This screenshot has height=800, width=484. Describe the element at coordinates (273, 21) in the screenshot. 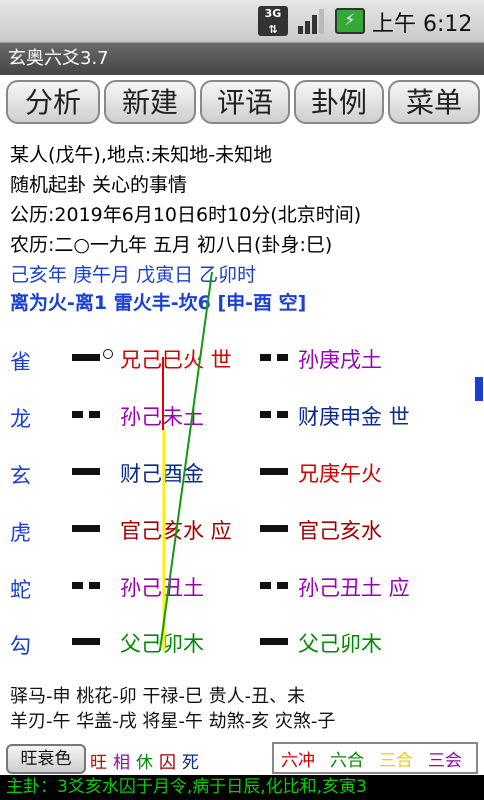

I see `network-3g-icon: 3G ⇅` at that location.